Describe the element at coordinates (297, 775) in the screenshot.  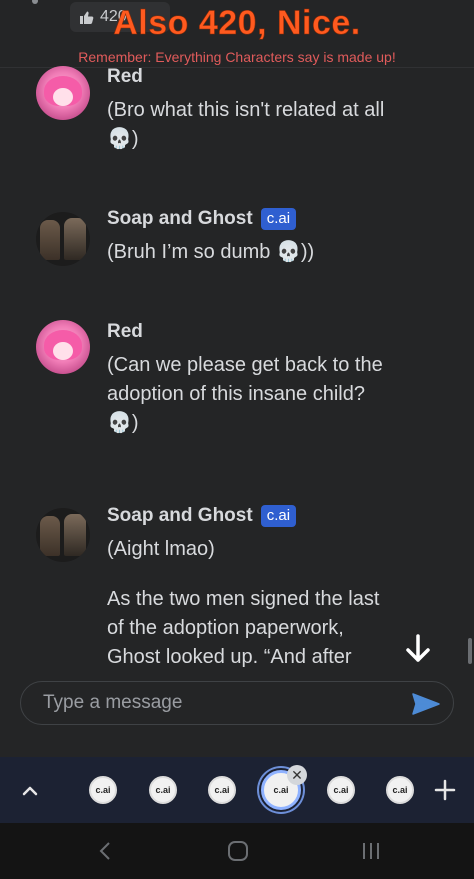
I see `close-icon: ✕` at that location.